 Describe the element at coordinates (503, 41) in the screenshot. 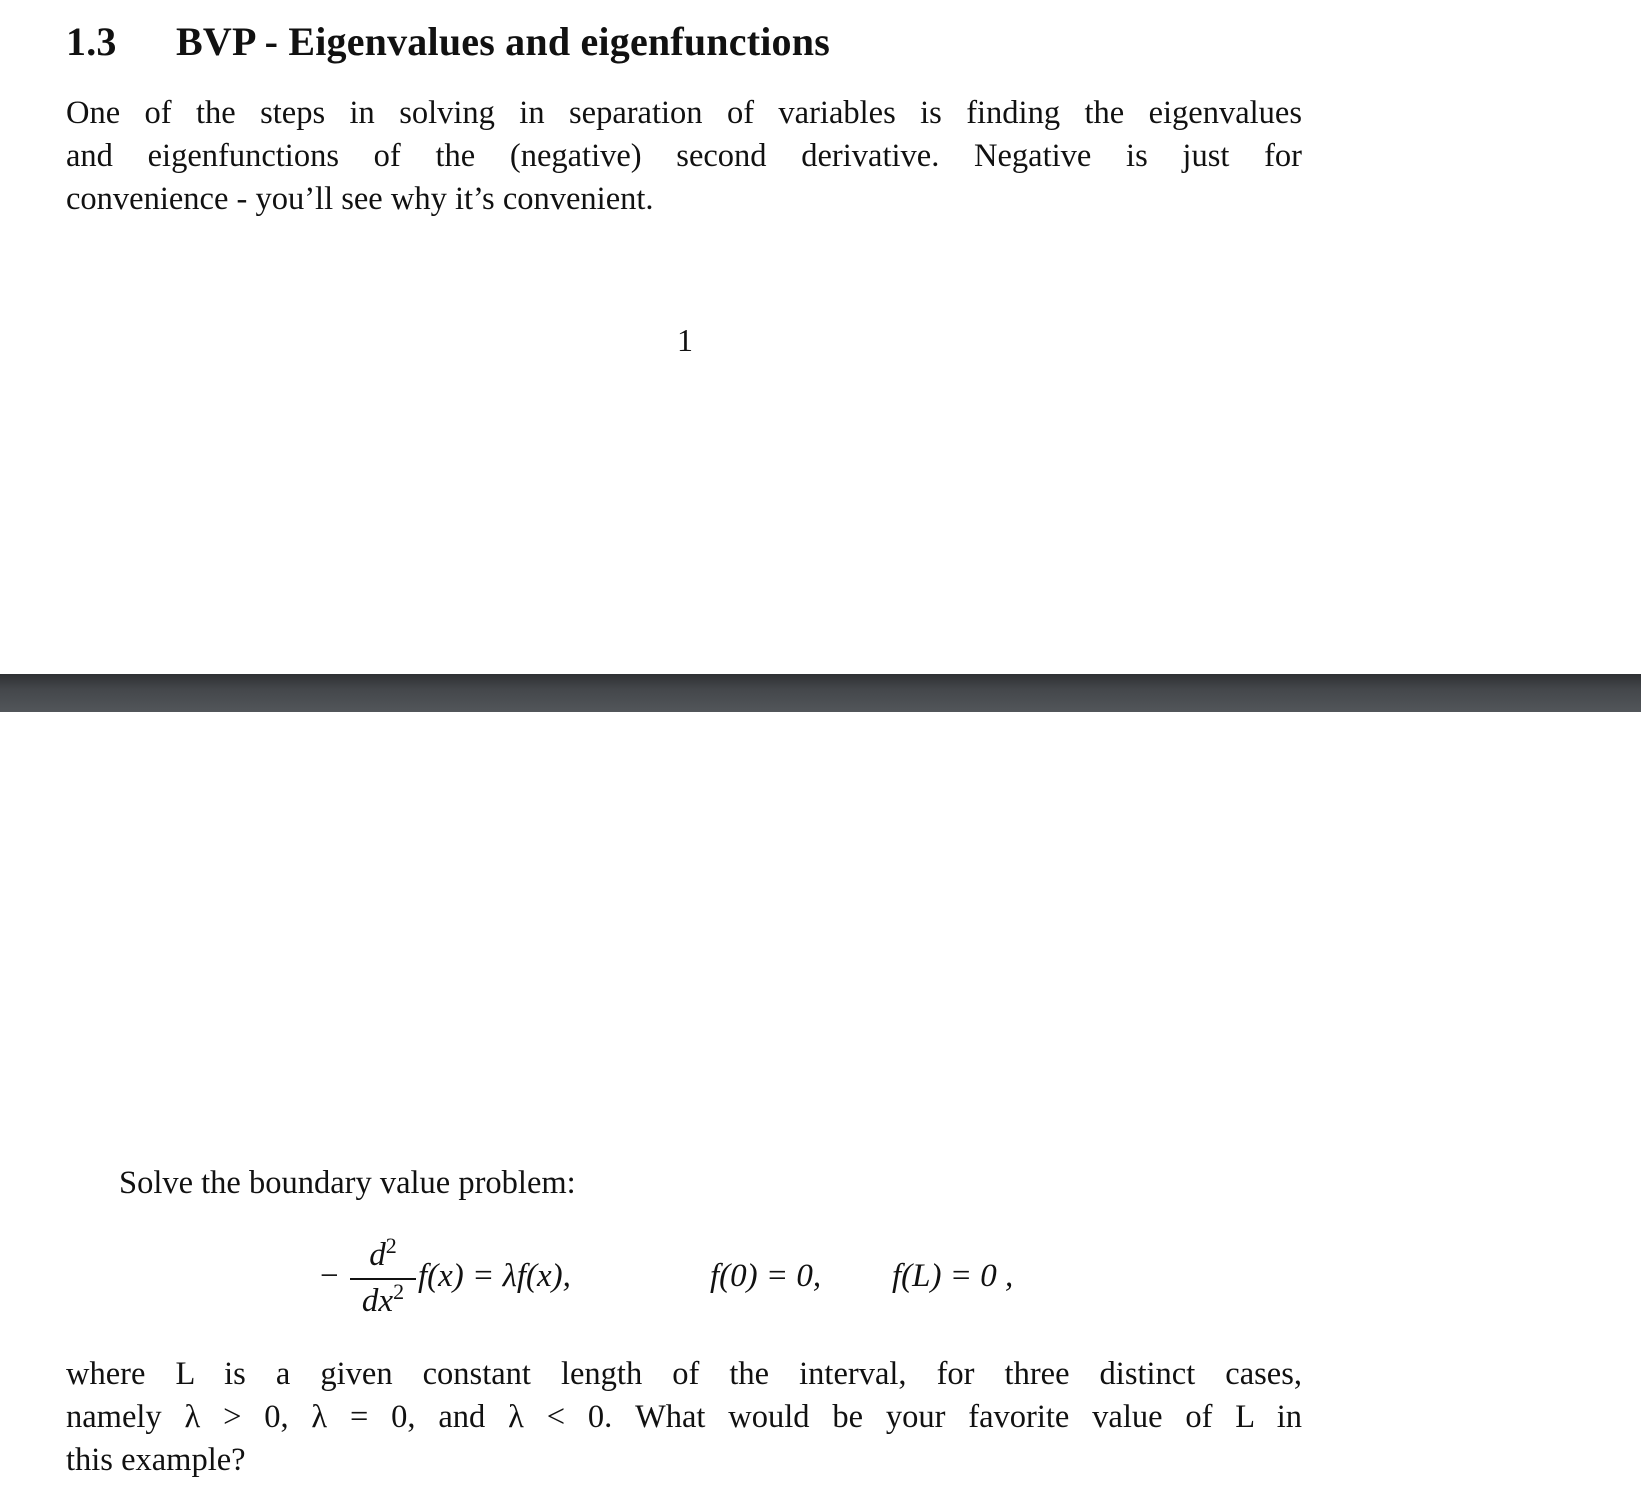

I see `section-title: BVP - Eigenvalues and eigenfunctions` at that location.